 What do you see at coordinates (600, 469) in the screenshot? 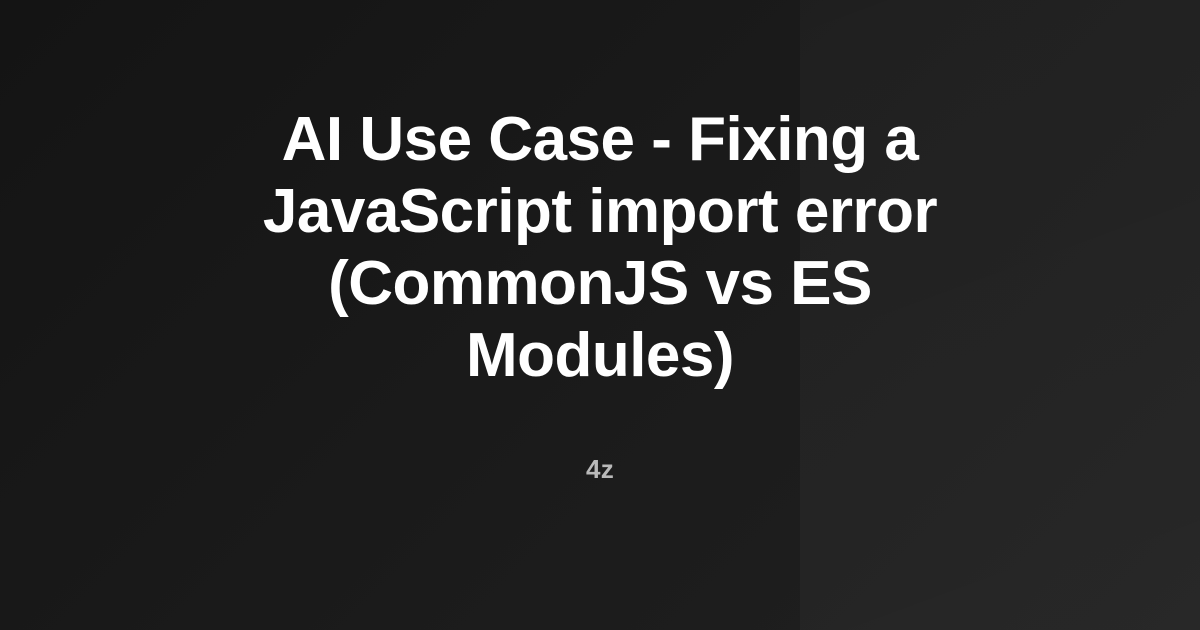
I see `author-name: 4z` at bounding box center [600, 469].